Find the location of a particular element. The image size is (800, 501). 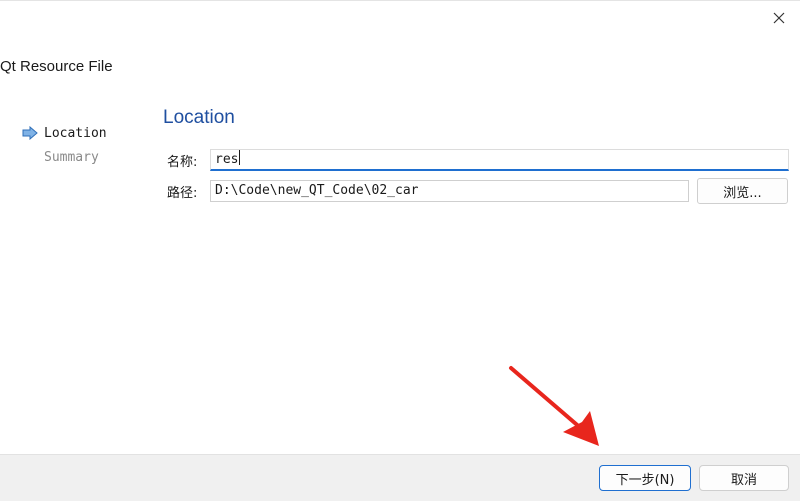

page-title: Location is located at coordinates (199, 117).